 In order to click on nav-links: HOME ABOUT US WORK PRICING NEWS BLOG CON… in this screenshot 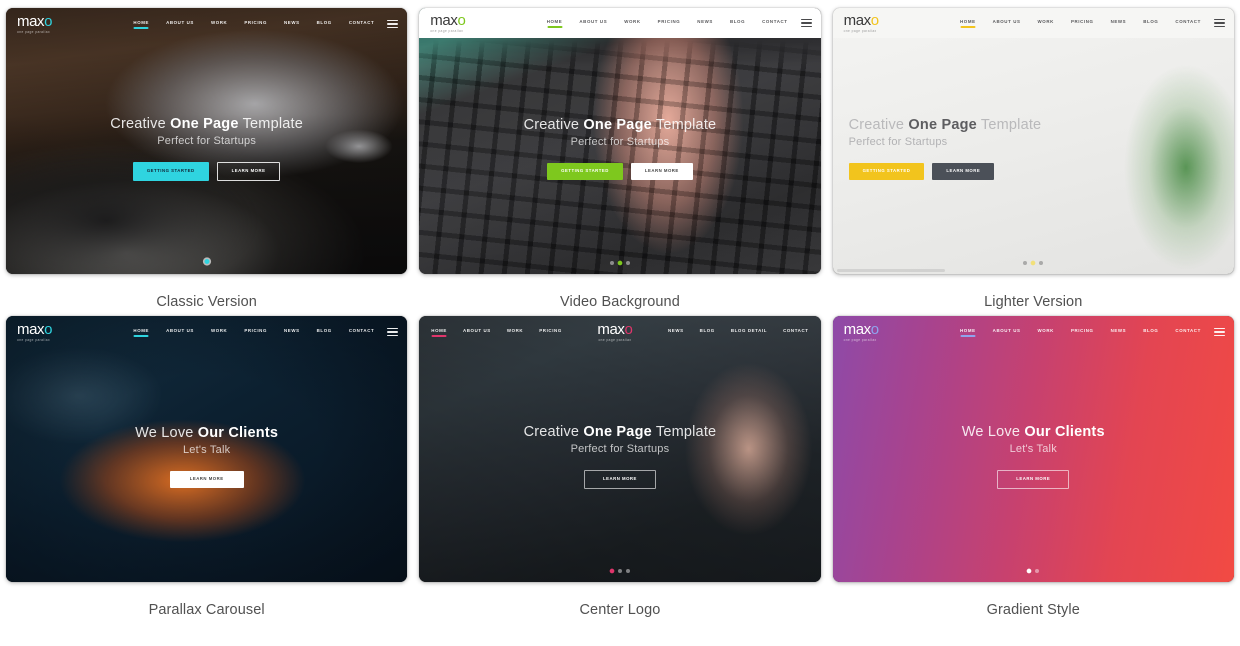, I will do `click(1040, 332)`.